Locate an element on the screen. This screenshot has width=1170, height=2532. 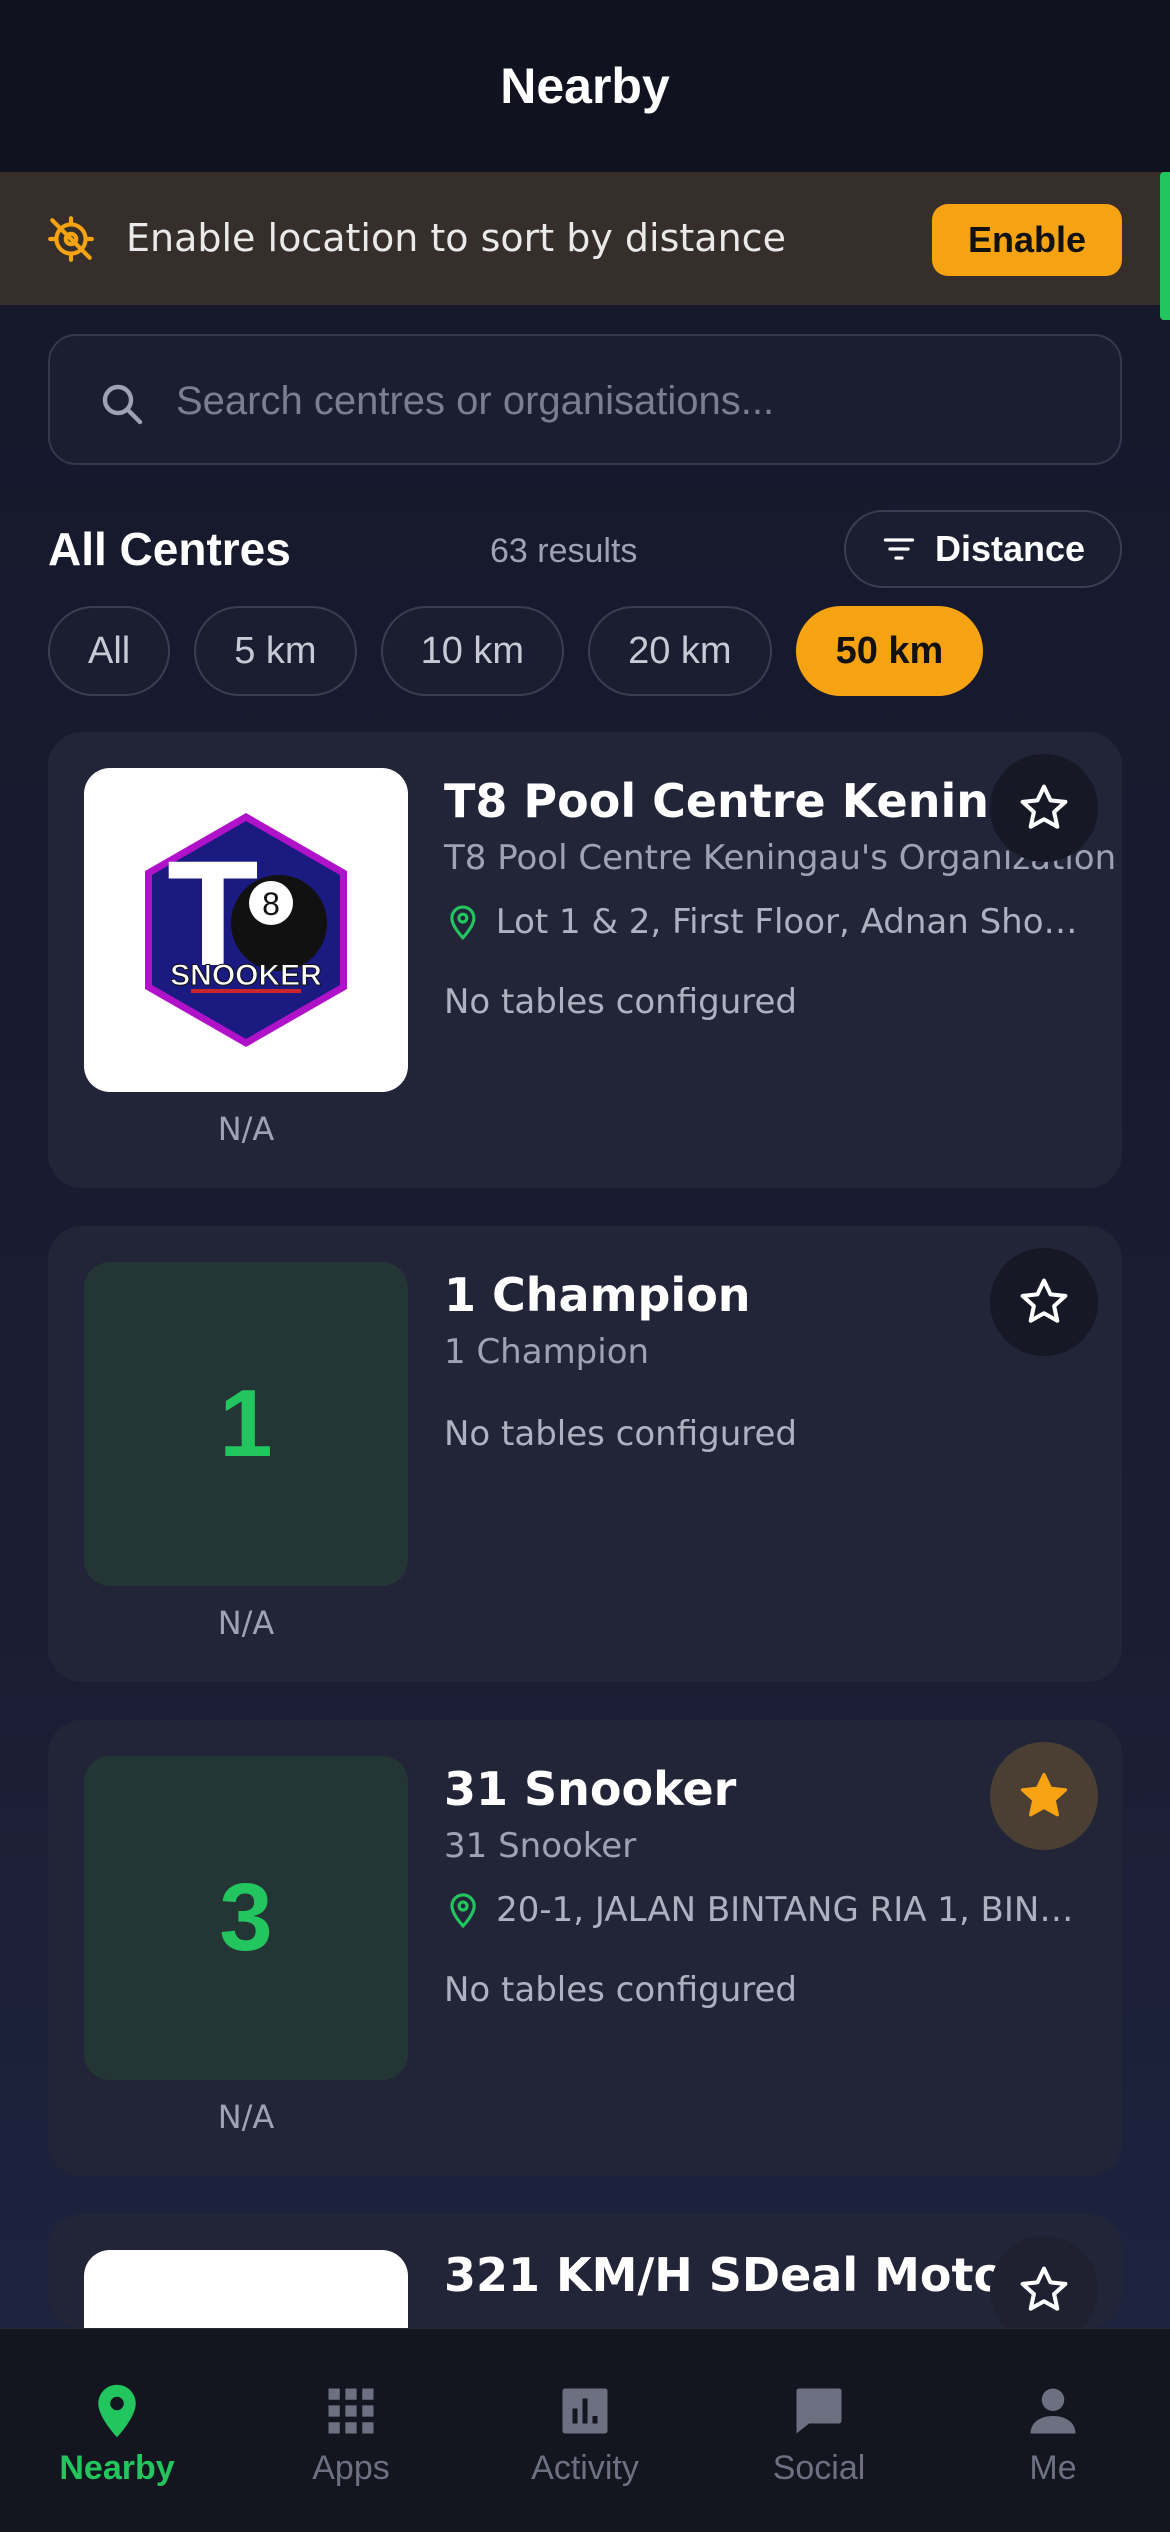
tab-apps: Apps is located at coordinates (351, 2430).